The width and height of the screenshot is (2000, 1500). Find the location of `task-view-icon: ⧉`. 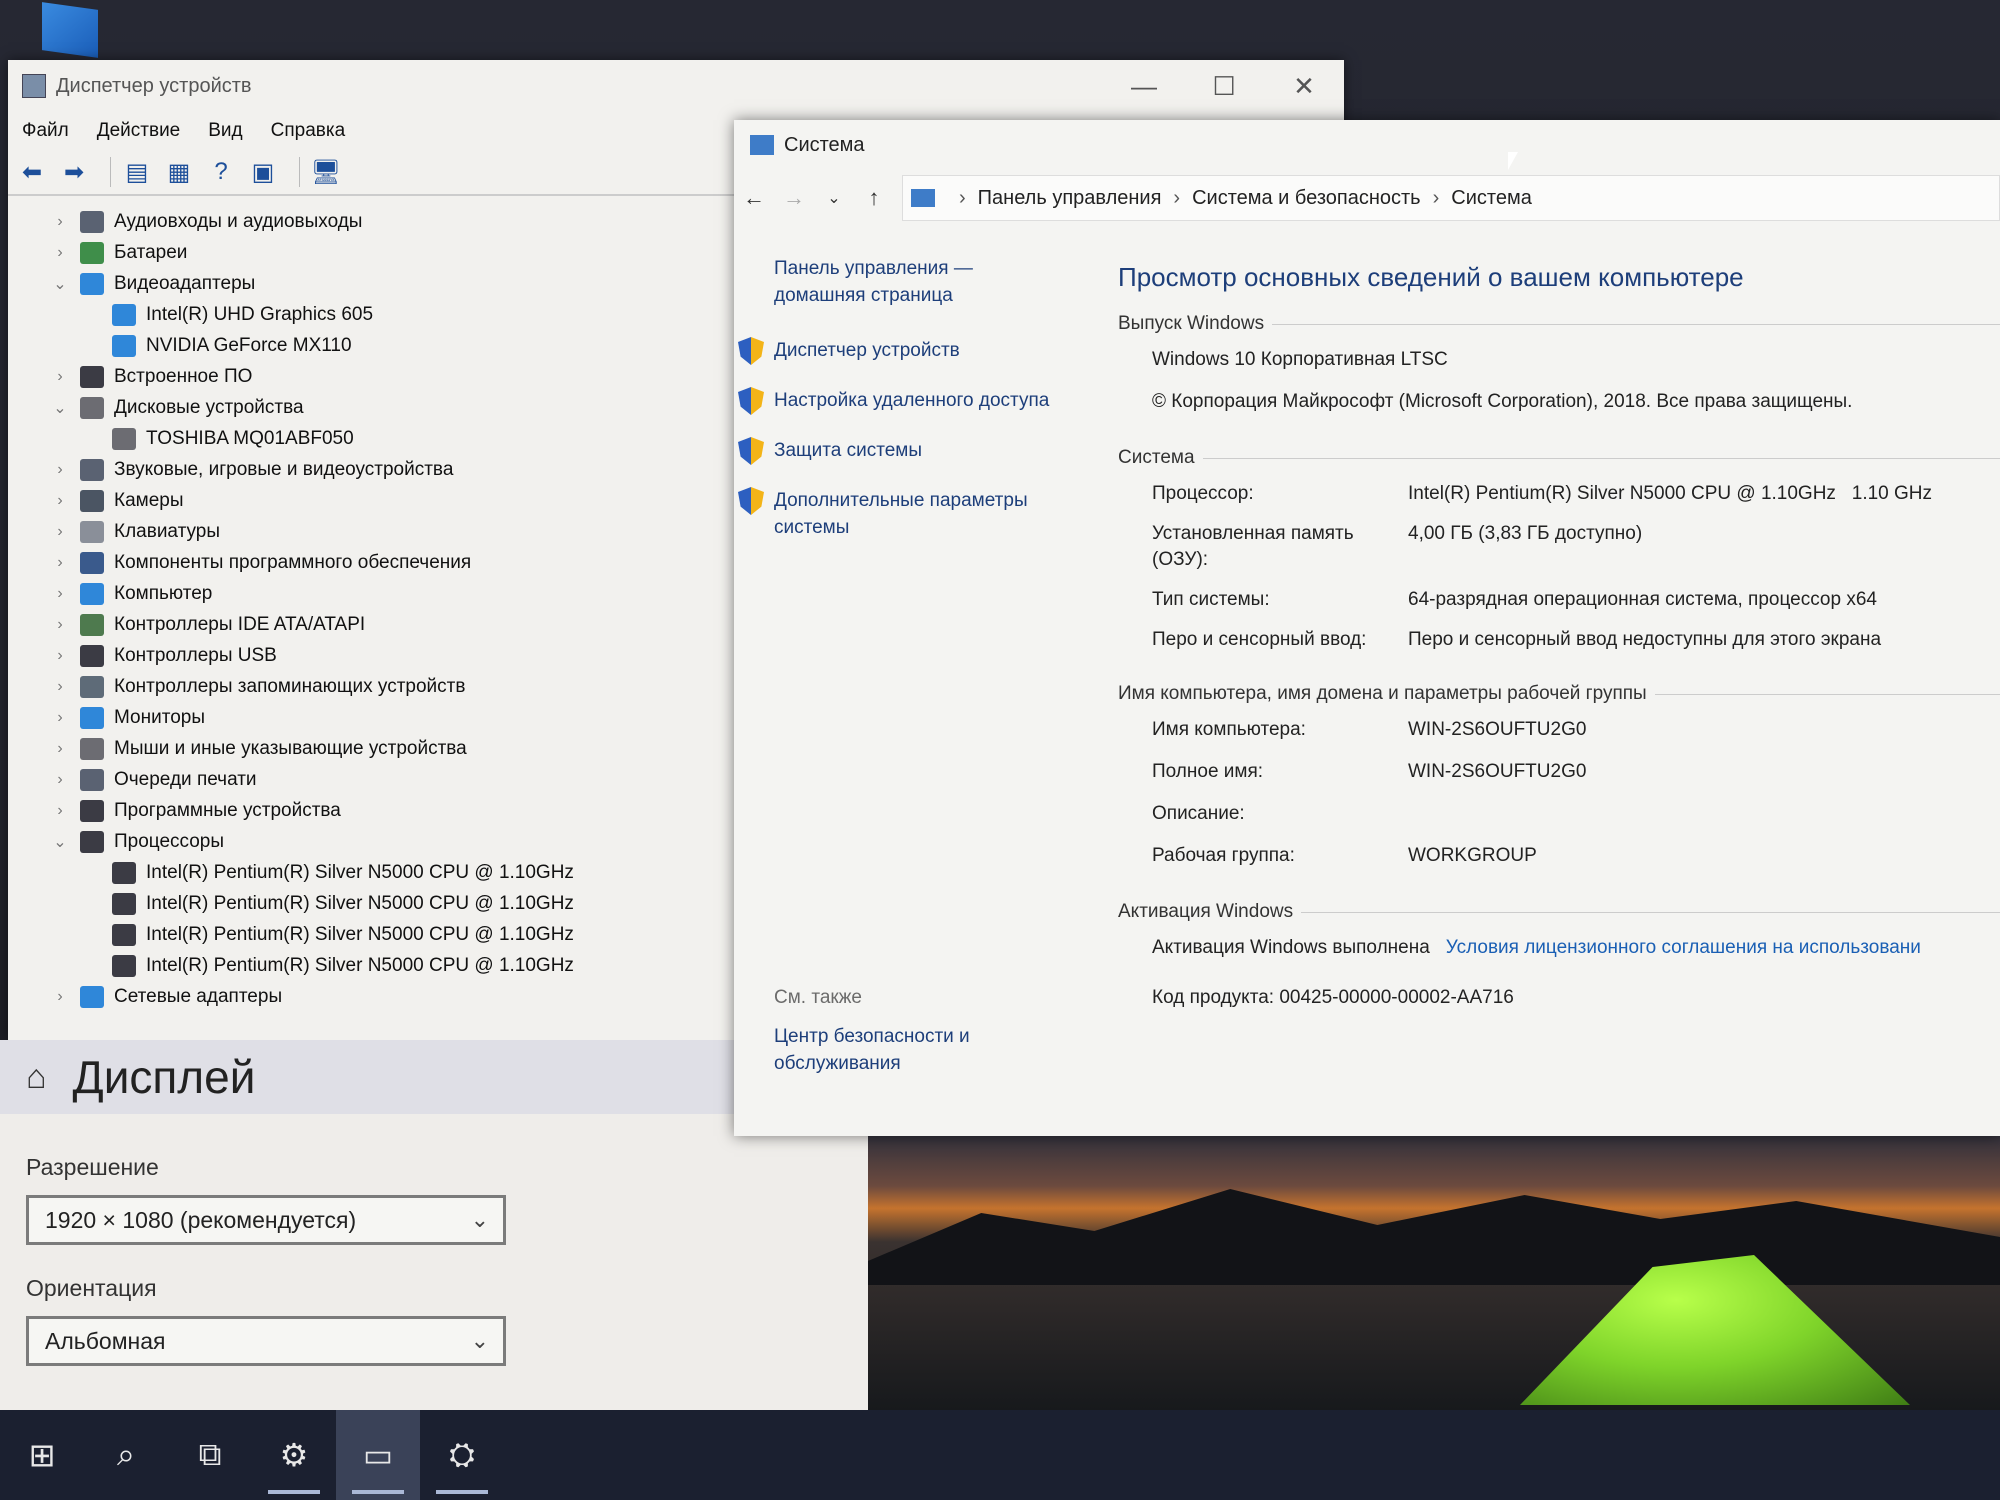

task-view-icon: ⧉ is located at coordinates (210, 1455).